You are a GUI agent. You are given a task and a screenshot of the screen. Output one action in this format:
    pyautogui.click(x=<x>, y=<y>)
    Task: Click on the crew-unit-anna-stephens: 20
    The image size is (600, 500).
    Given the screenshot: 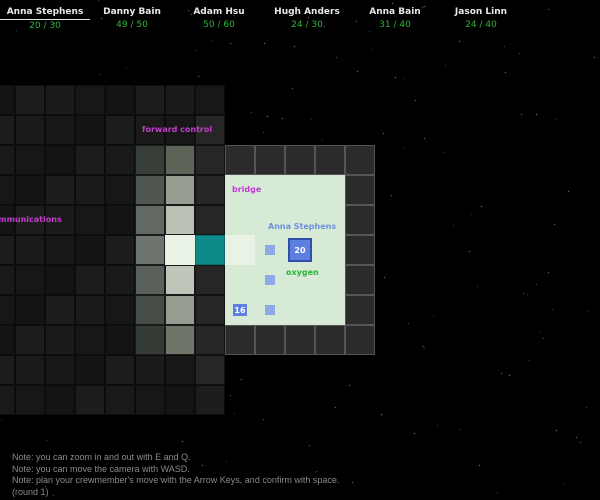 What is the action you would take?
    pyautogui.click(x=300, y=250)
    